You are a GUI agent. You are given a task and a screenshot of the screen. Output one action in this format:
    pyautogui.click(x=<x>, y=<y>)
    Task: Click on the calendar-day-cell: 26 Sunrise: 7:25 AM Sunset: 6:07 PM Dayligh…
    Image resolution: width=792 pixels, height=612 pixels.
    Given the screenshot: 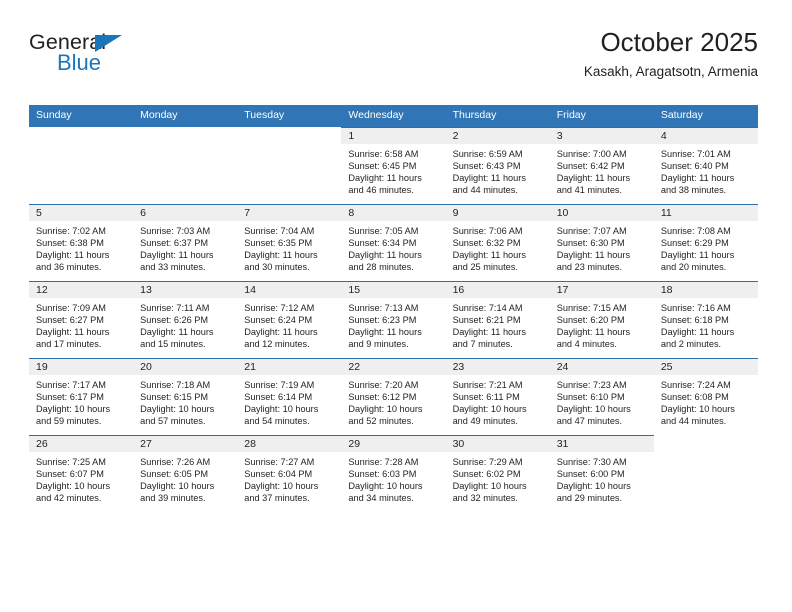 What is the action you would take?
    pyautogui.click(x=81, y=473)
    